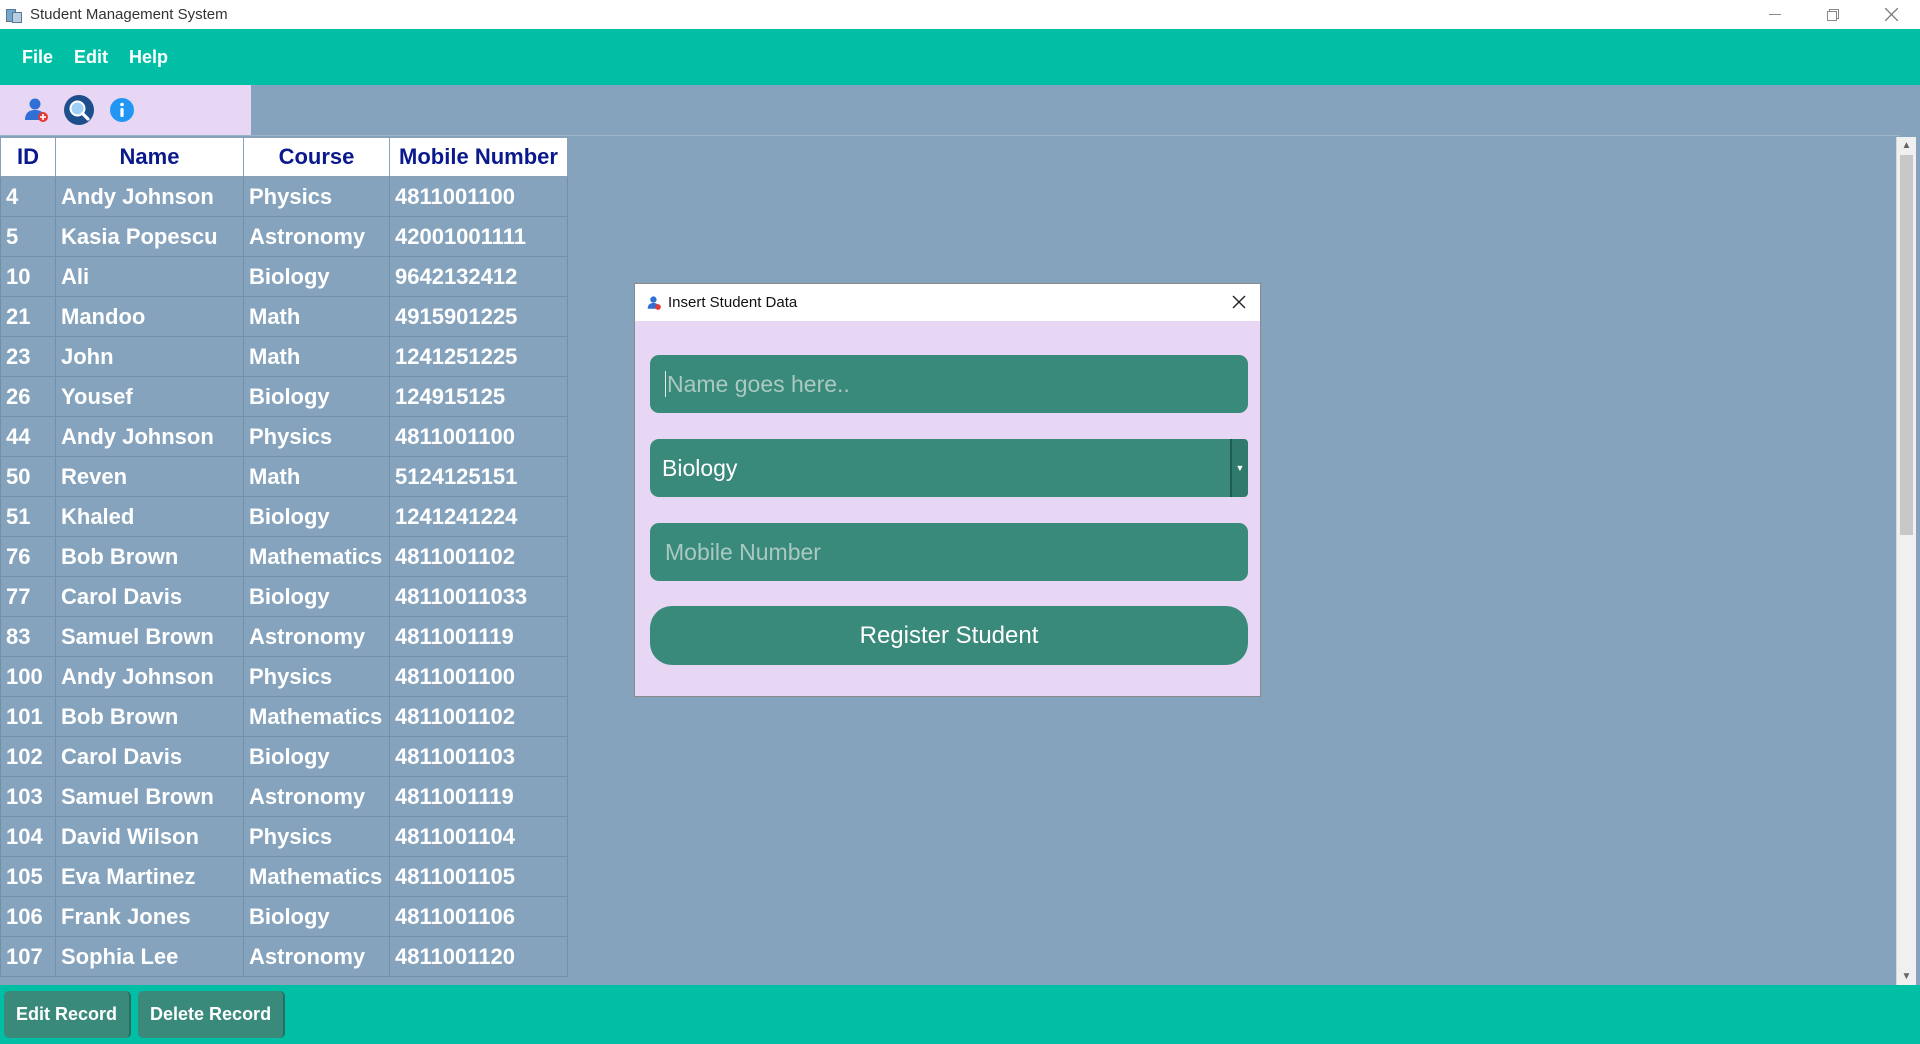 The height and width of the screenshot is (1044, 1920). Describe the element at coordinates (28, 356) in the screenshot. I see `cell-id: 23` at that location.